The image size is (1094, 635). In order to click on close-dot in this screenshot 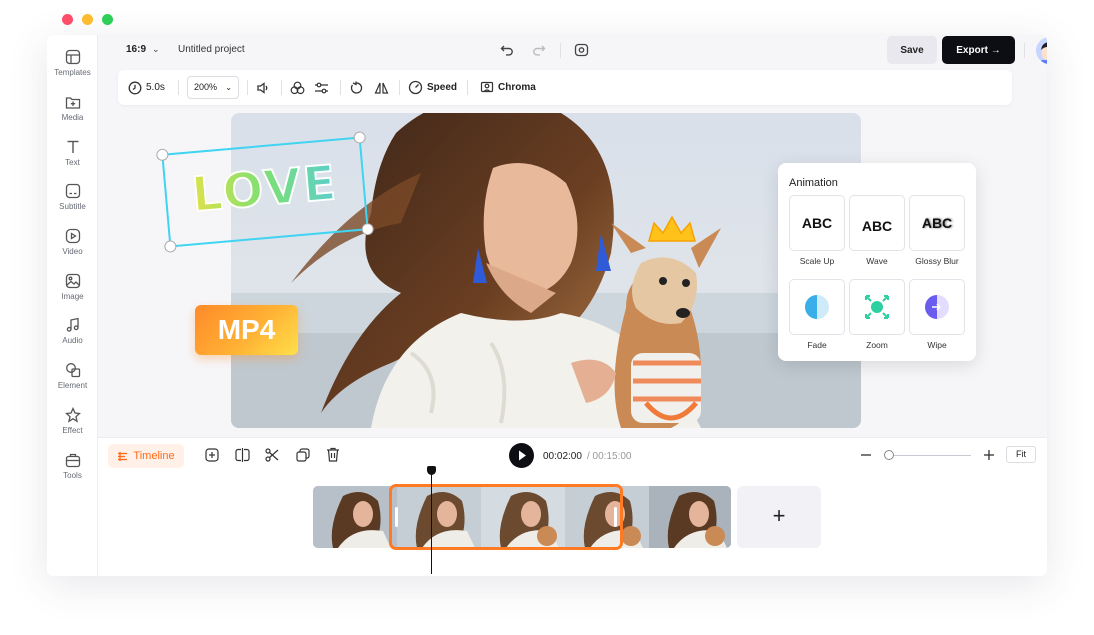, I will do `click(67, 19)`.